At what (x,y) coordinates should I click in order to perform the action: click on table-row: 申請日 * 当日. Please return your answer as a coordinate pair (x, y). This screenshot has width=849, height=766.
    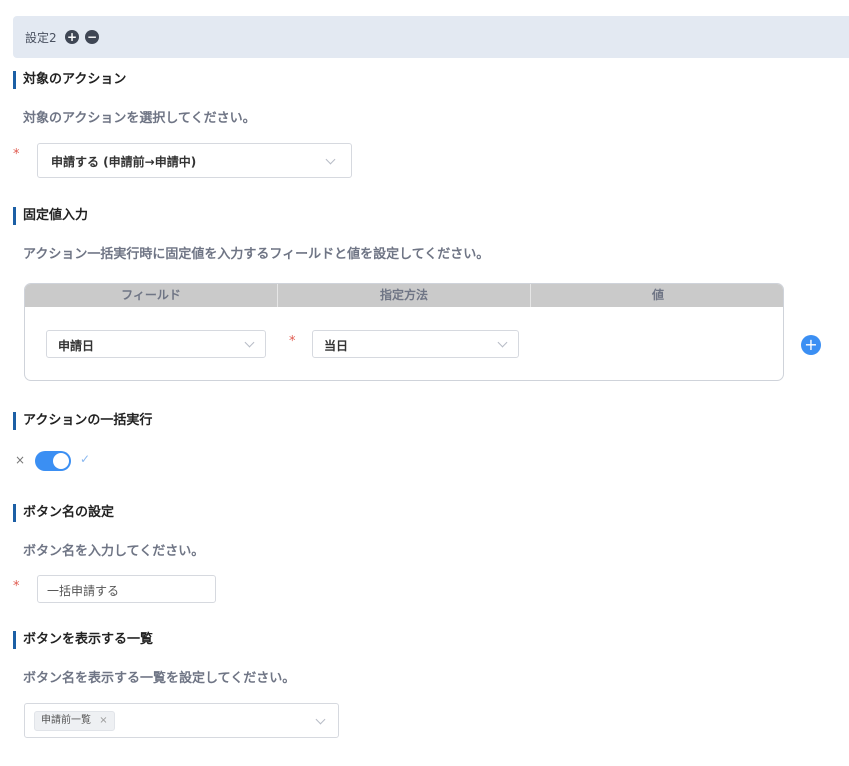
    Looking at the image, I should click on (404, 343).